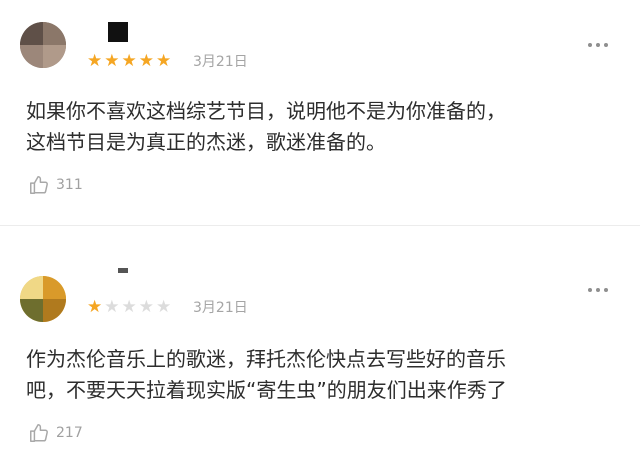 The height and width of the screenshot is (469, 640). Describe the element at coordinates (266, 359) in the screenshot. I see `review-content-line: 作为杰伦音乐上的歌迷，拜托杰伦快点去写些好的音乐` at that location.